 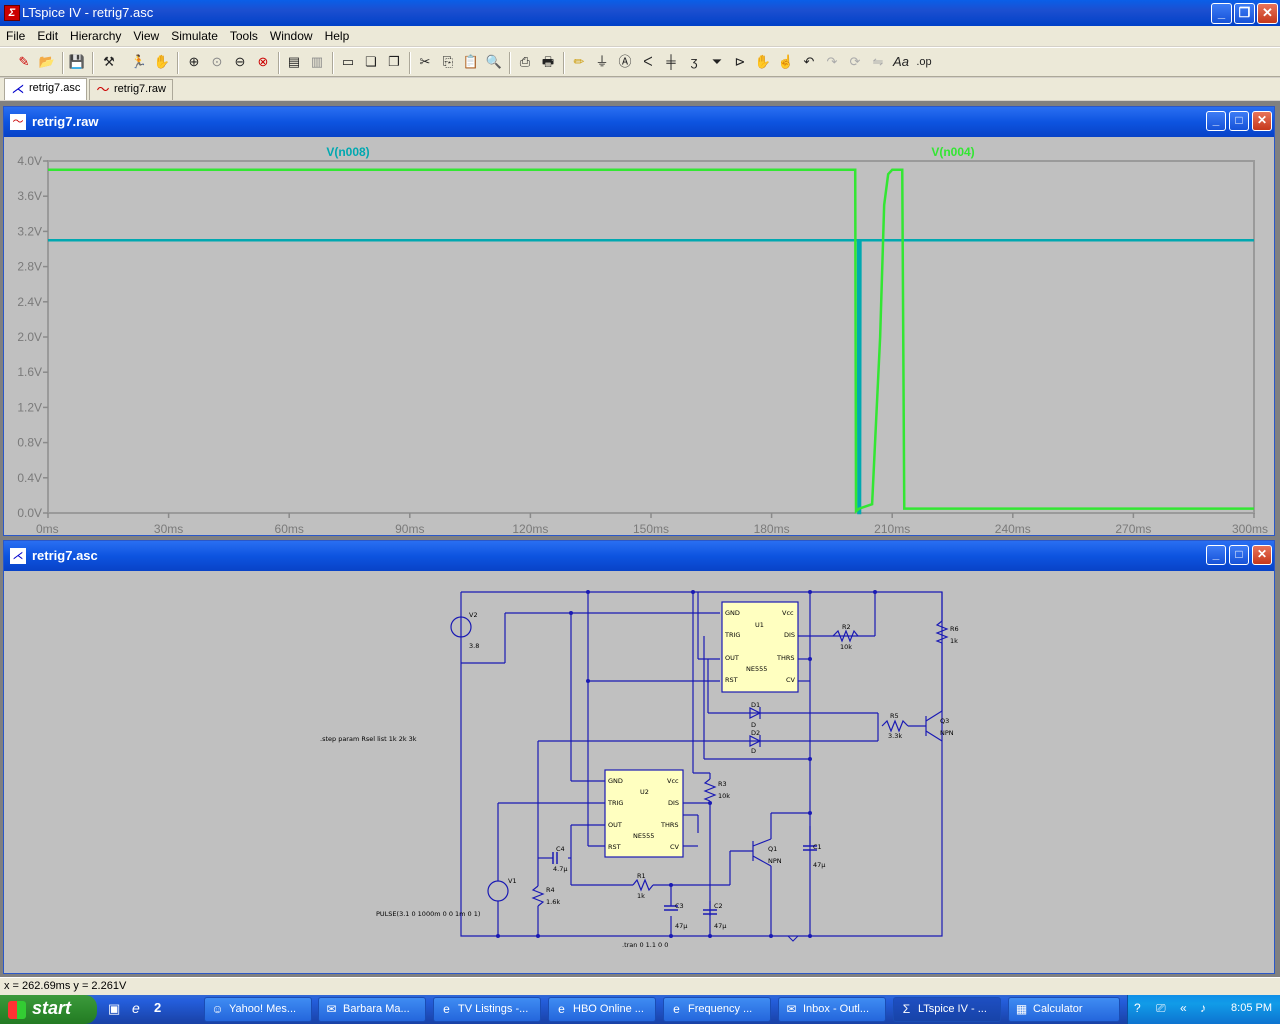 What do you see at coordinates (1183, 1008) in the screenshot?
I see `expand-tray-icon: «` at bounding box center [1183, 1008].